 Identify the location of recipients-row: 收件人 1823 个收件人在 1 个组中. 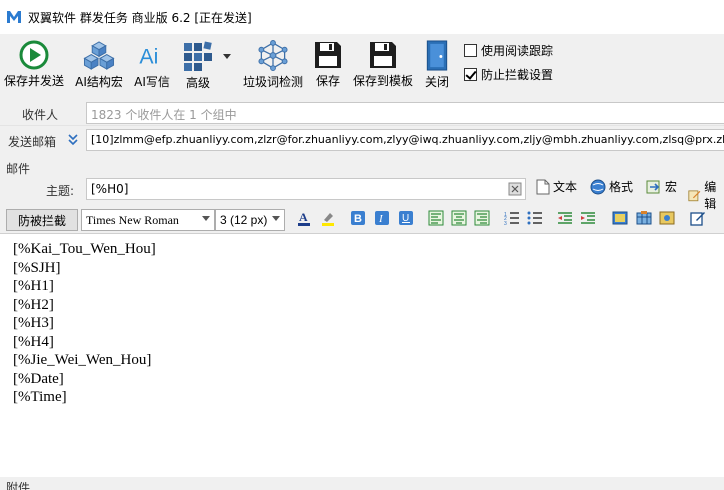
(362, 113).